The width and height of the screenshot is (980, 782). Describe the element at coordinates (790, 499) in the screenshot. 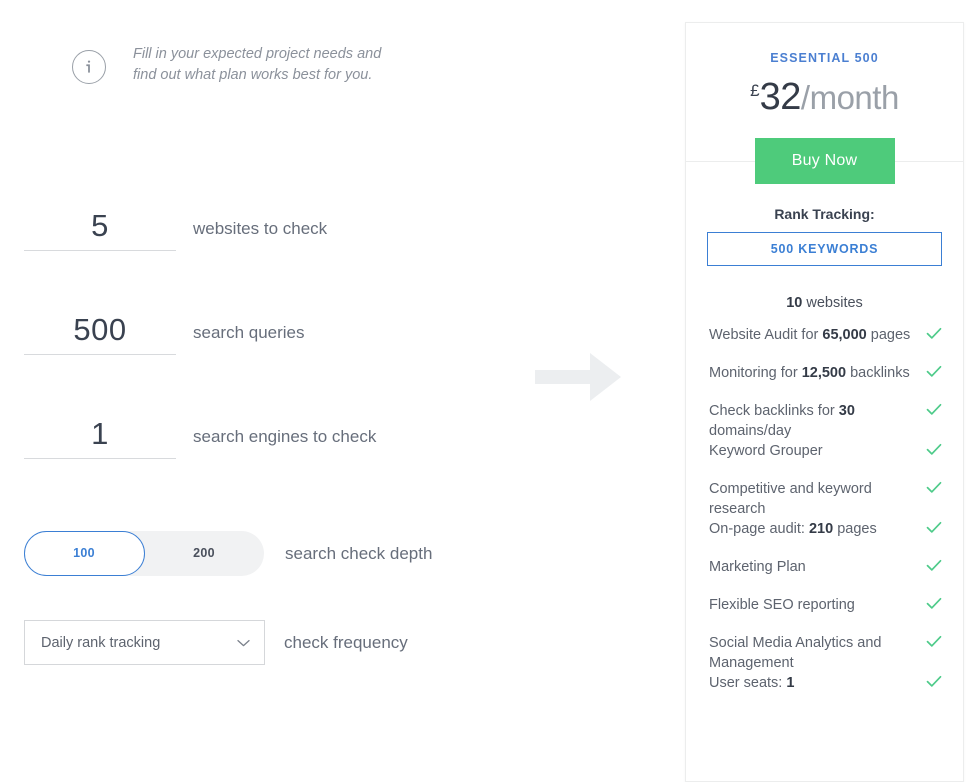

I see `feature-text: Competitive and keyword research` at that location.